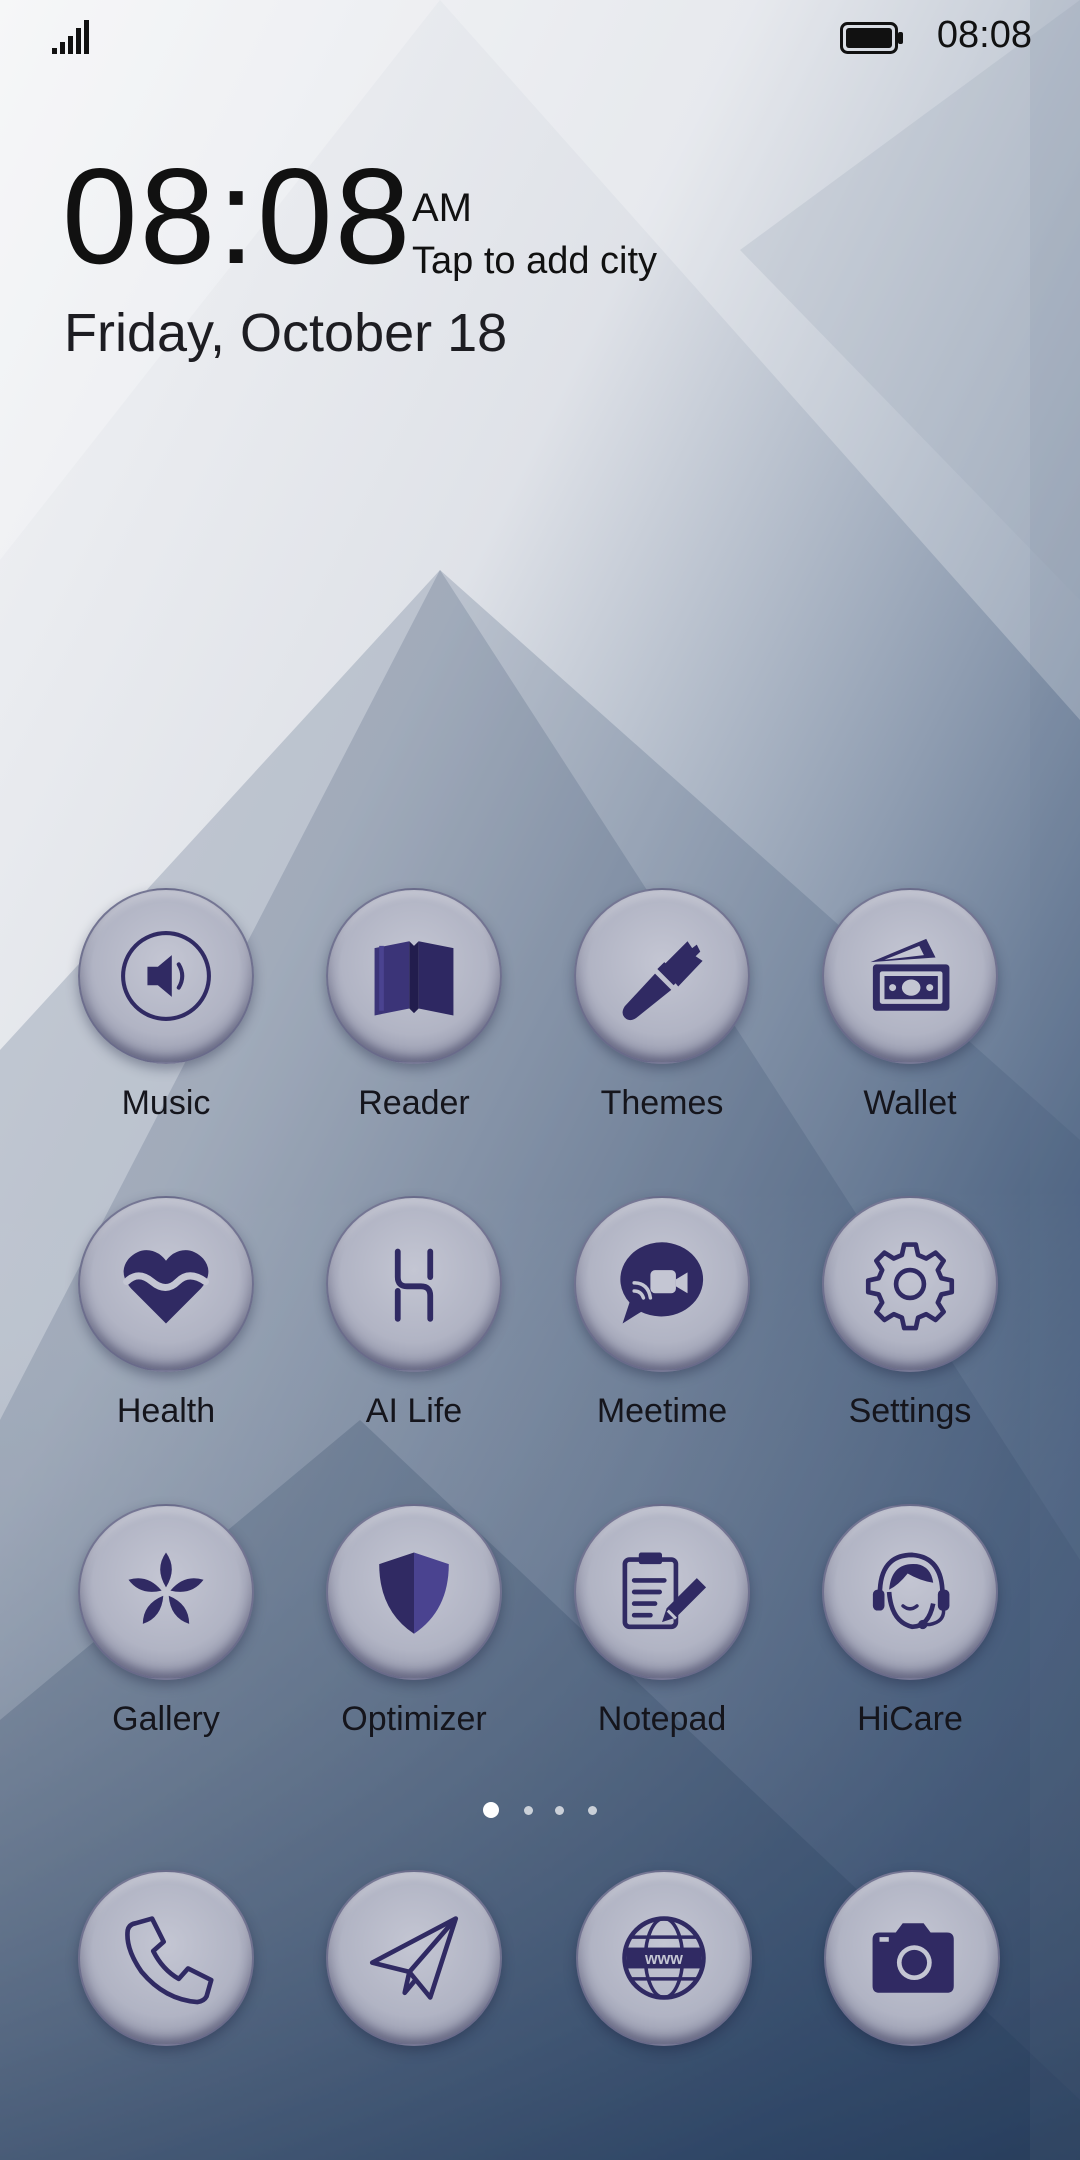  I want to click on app-wallet: Wallet, so click(910, 1013).